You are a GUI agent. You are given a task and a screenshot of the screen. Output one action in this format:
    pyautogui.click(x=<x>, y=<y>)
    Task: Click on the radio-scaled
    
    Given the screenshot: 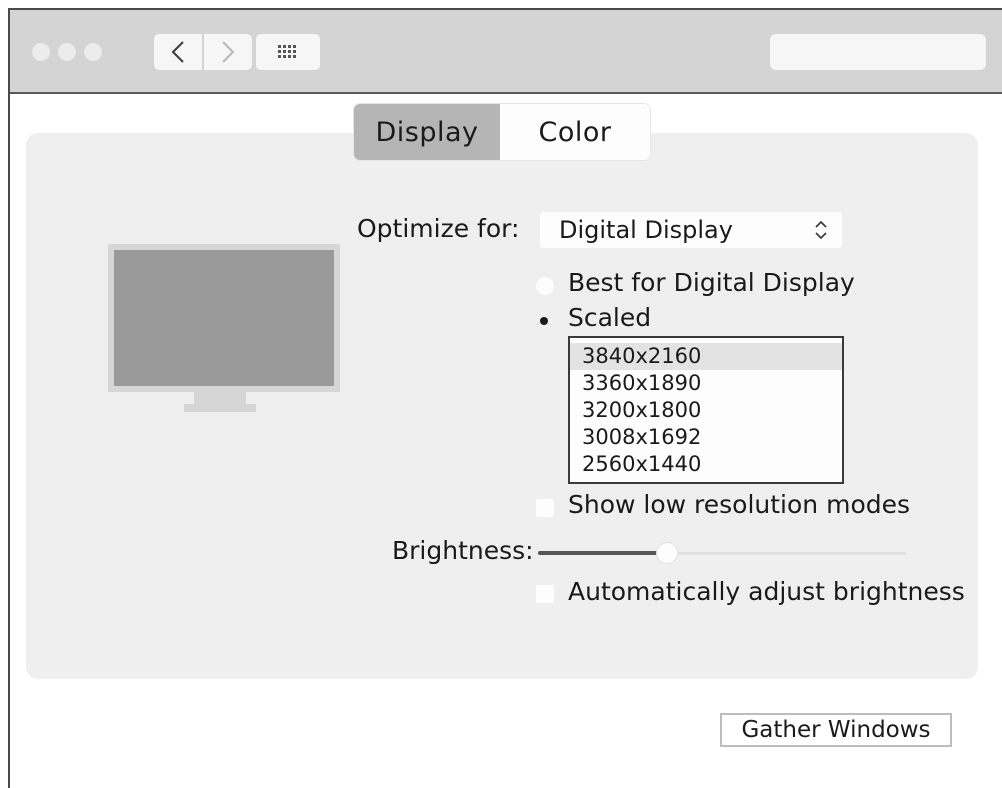 What is the action you would take?
    pyautogui.click(x=544, y=321)
    